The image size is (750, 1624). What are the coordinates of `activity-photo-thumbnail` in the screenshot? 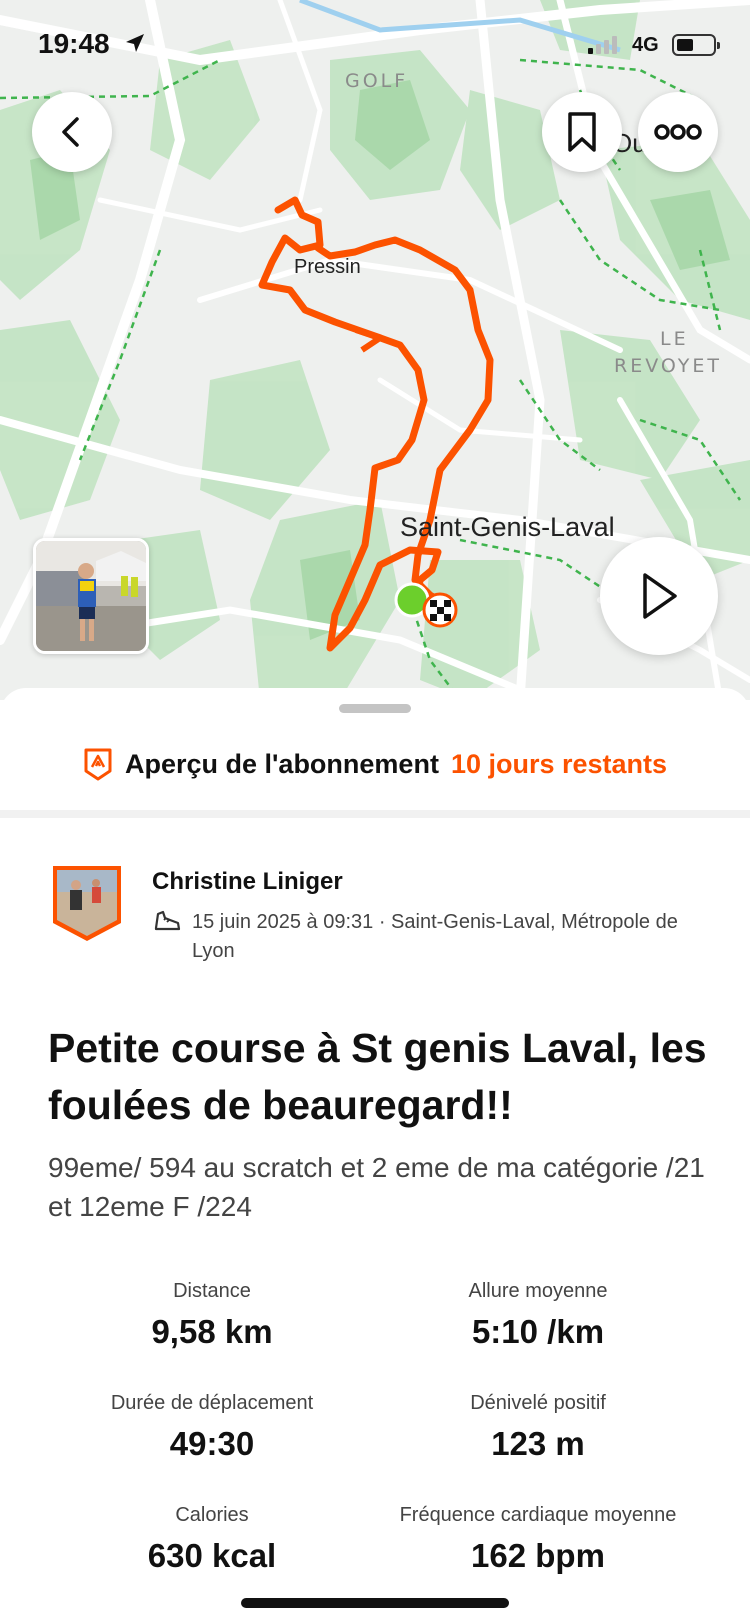 It's located at (91, 596).